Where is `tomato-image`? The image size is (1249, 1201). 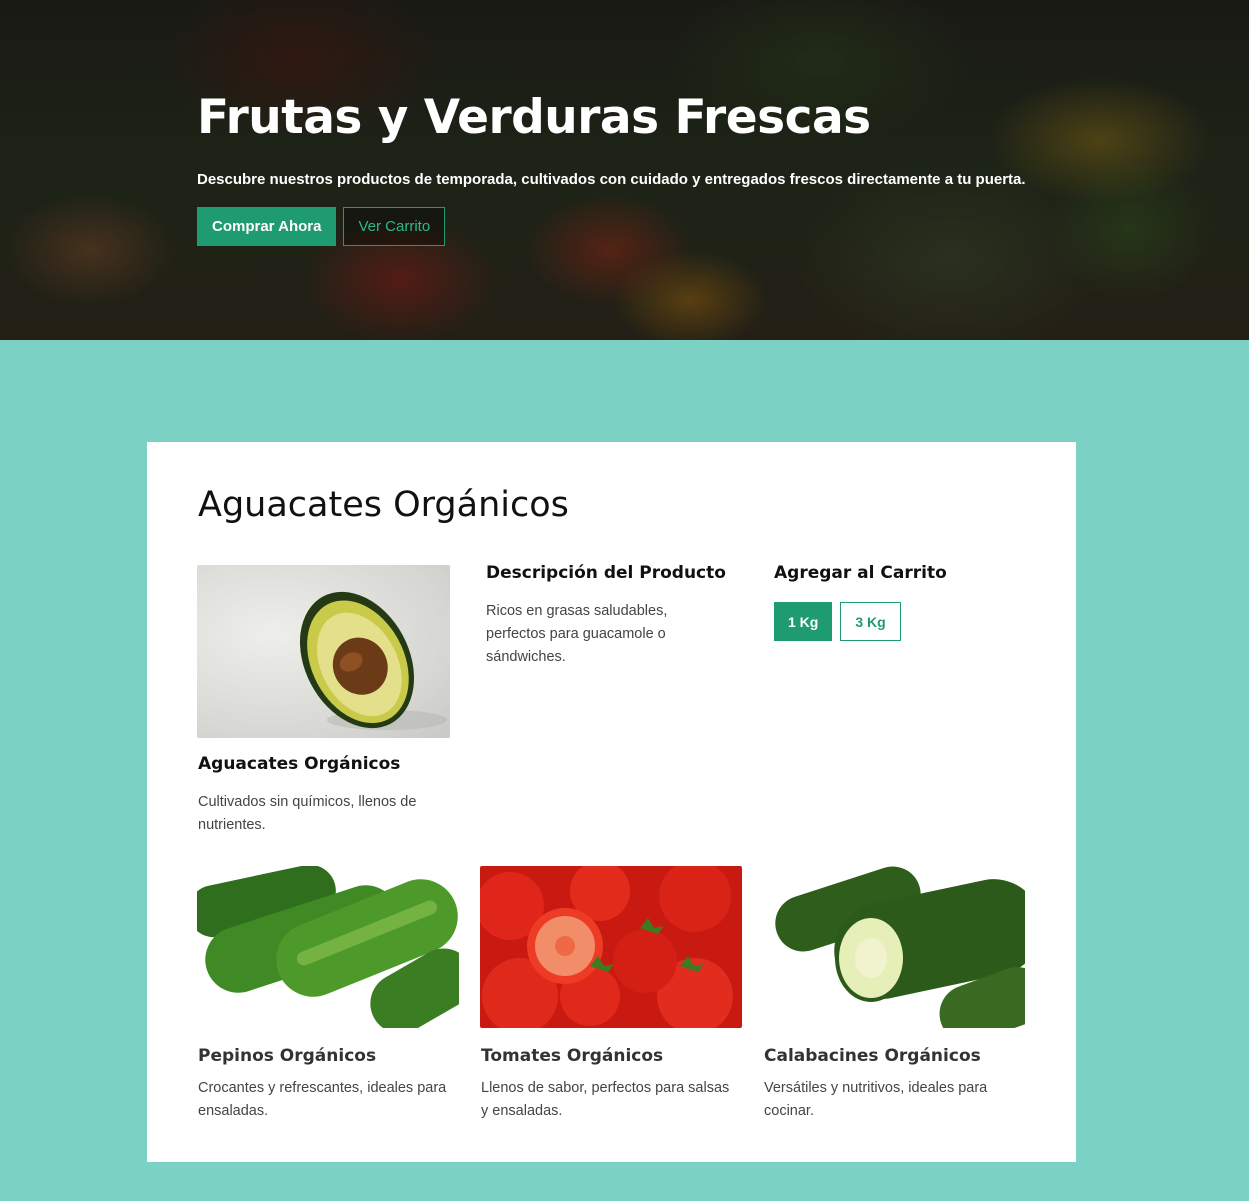
tomato-image is located at coordinates (611, 947).